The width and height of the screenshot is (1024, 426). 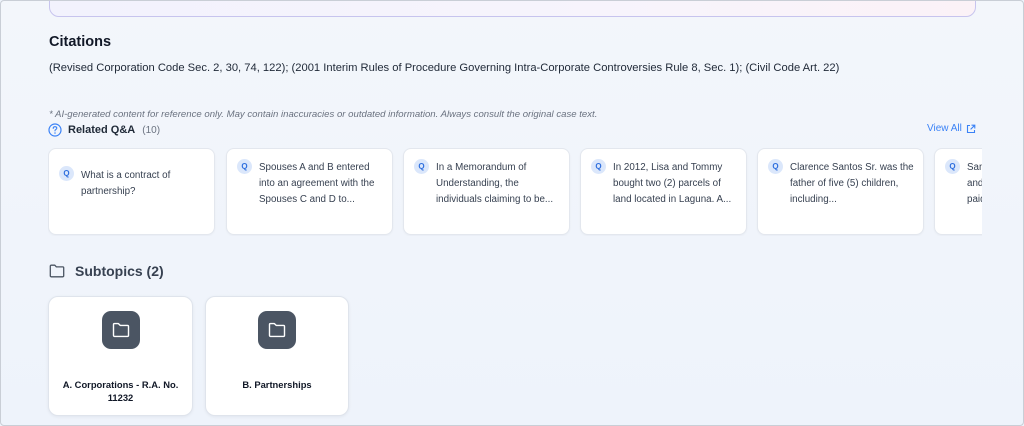 What do you see at coordinates (151, 130) in the screenshot?
I see `related-qa-count: (10)` at bounding box center [151, 130].